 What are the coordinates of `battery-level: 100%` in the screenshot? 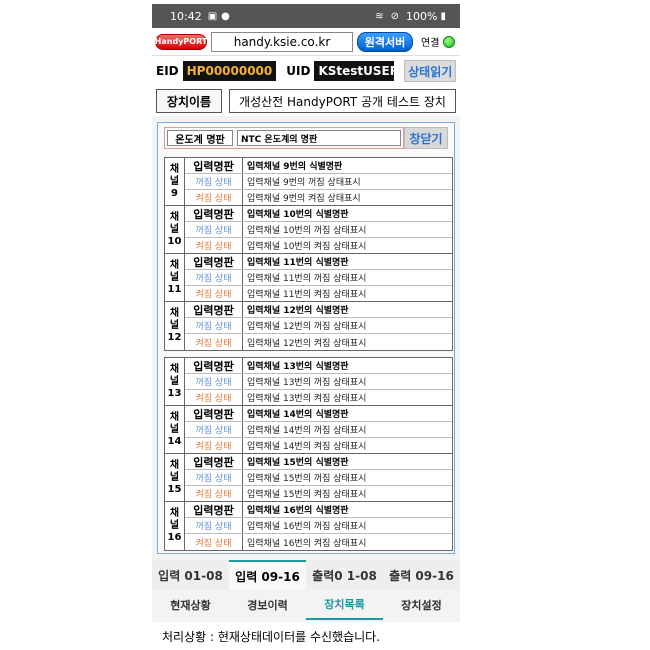 It's located at (422, 16).